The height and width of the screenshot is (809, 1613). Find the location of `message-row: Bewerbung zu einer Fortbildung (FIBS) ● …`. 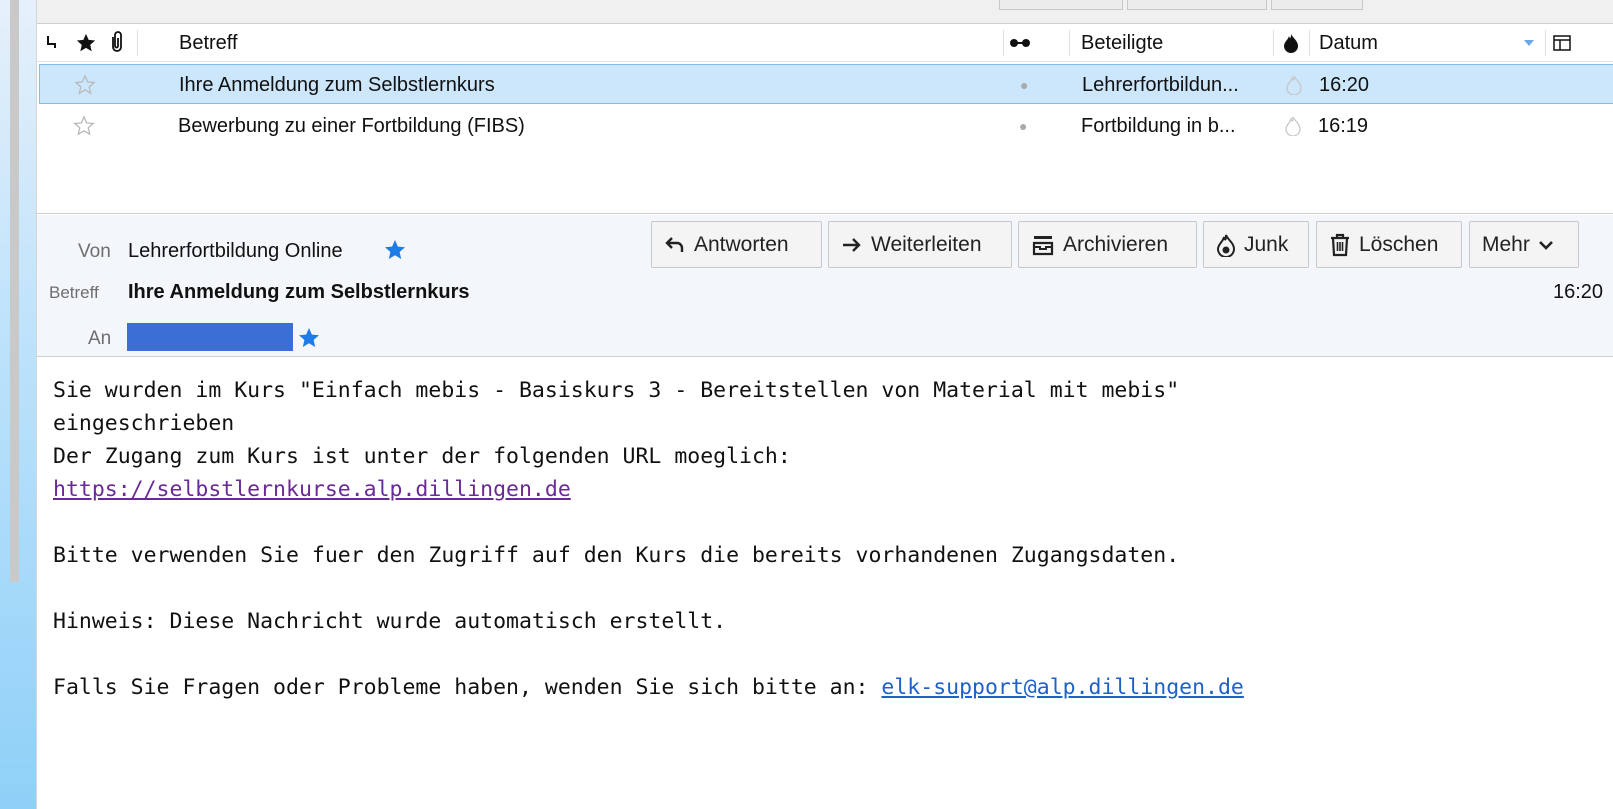

message-row: Bewerbung zu einer Fortbildung (FIBS) ● … is located at coordinates (826, 126).